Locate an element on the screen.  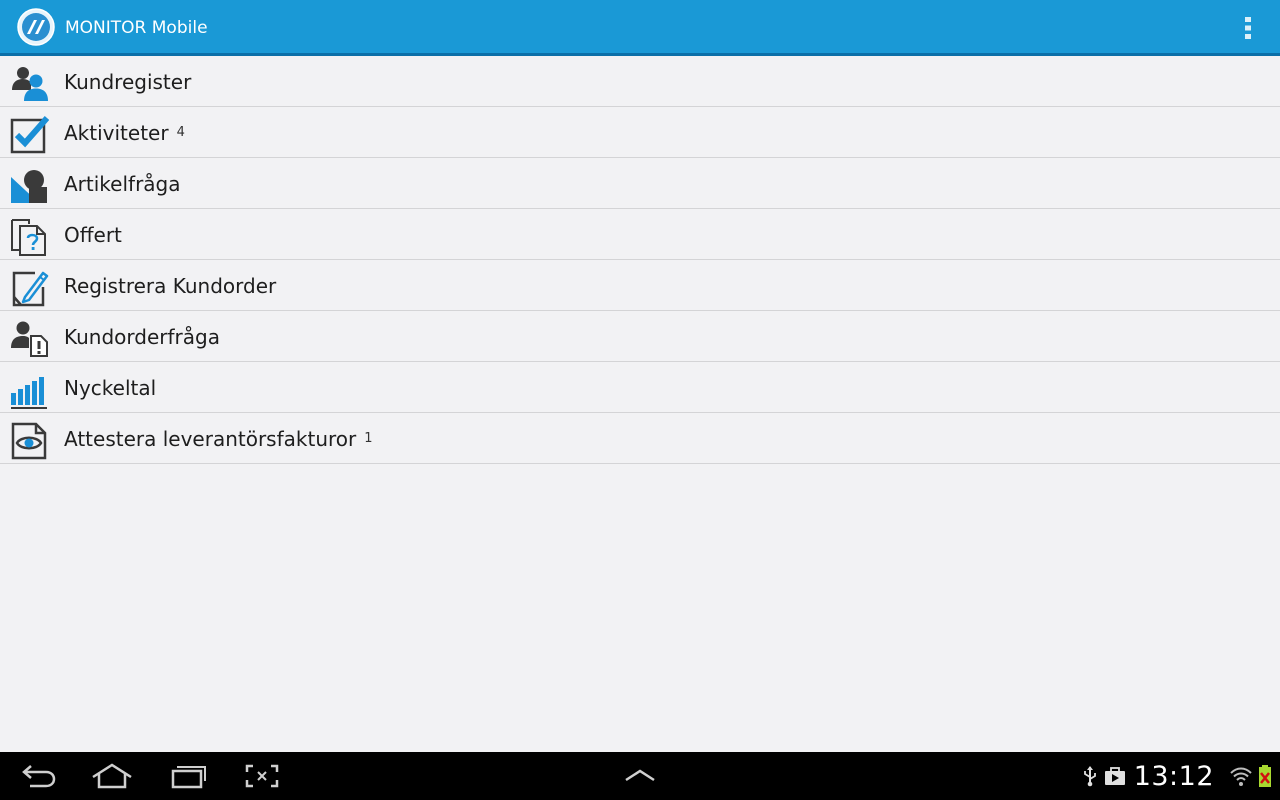
back-button is located at coordinates (39, 776).